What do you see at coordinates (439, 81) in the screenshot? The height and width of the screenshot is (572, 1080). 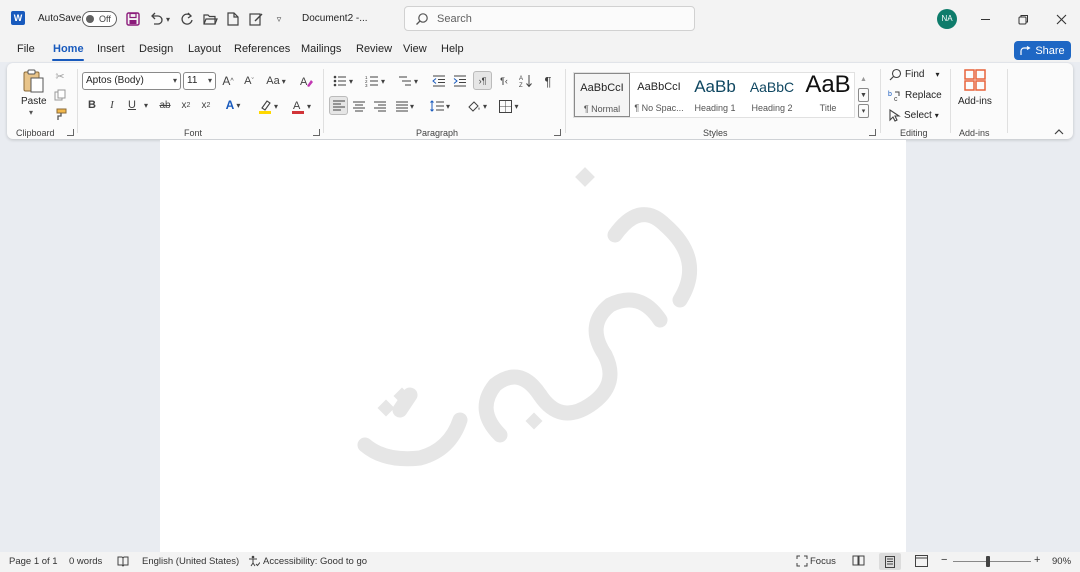 I see `decrease-indent-icon` at bounding box center [439, 81].